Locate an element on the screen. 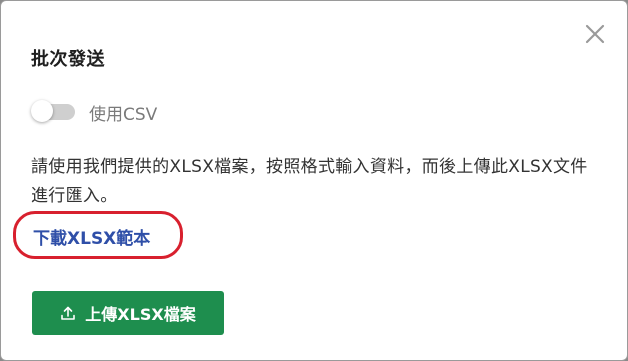 The width and height of the screenshot is (628, 361). upload-button-label: 上傳XLSX檔案 is located at coordinates (140, 314).